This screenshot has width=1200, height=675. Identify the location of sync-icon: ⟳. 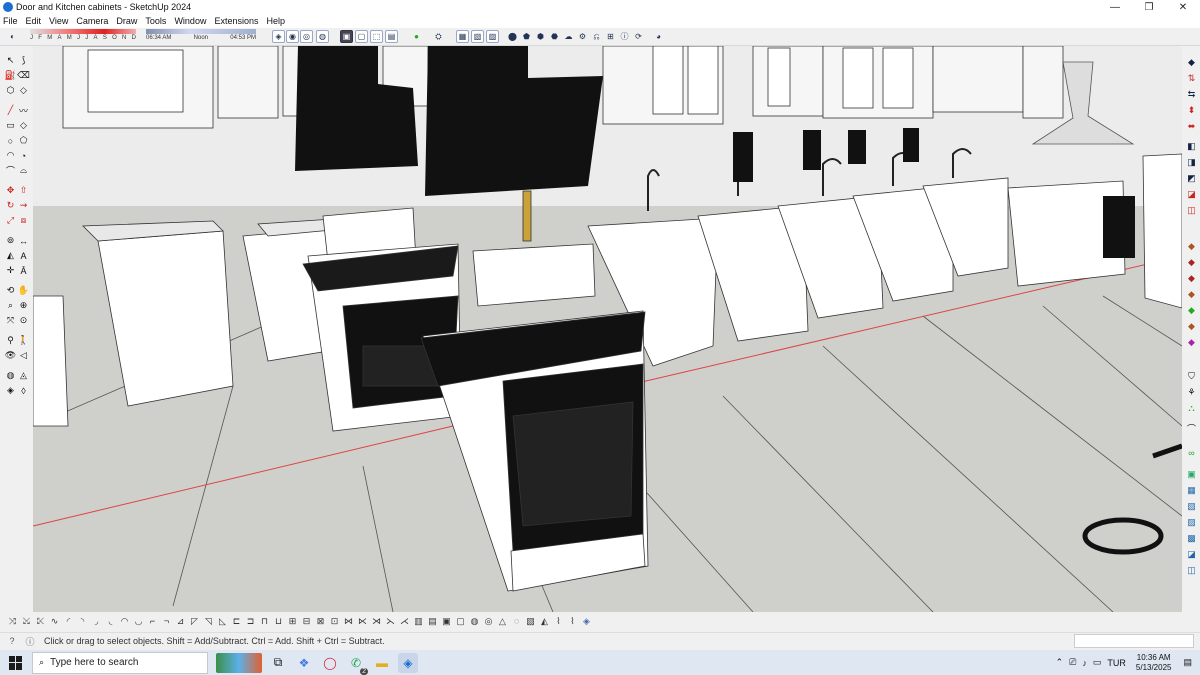
(638, 36).